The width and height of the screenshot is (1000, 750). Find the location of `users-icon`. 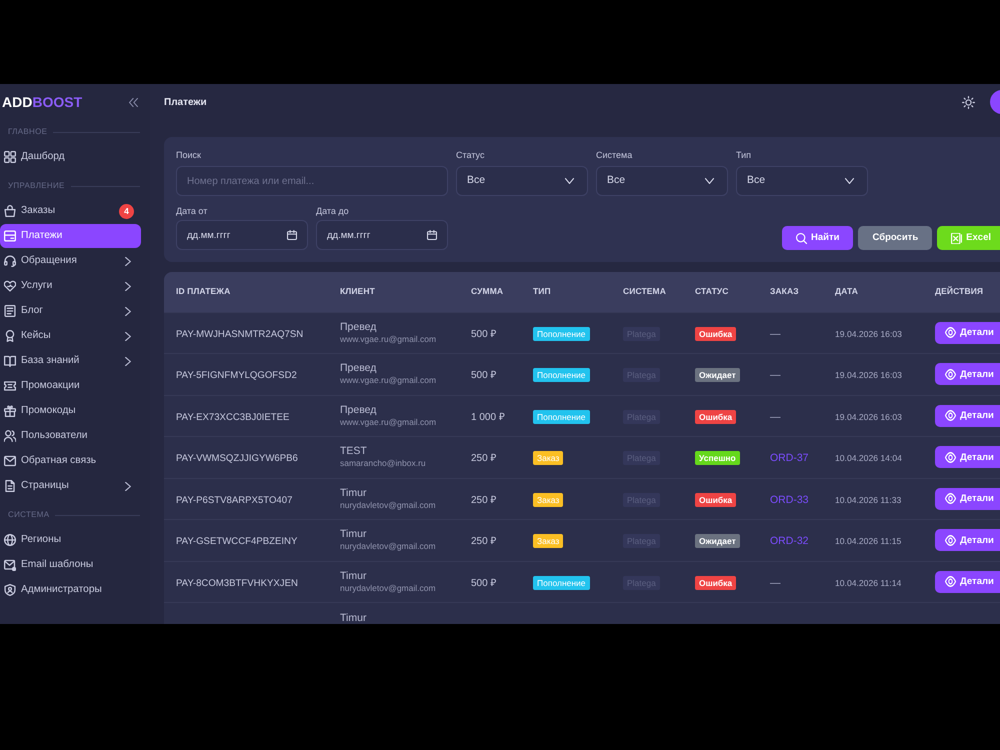

users-icon is located at coordinates (10, 436).